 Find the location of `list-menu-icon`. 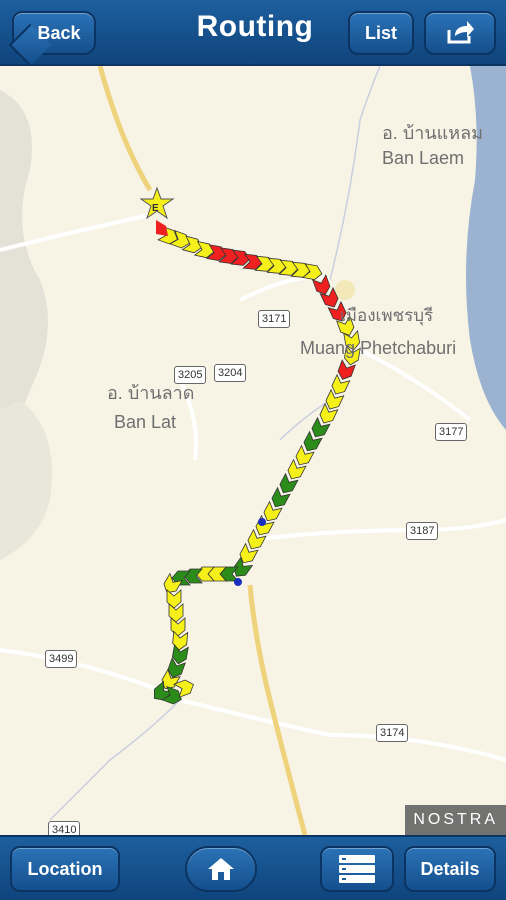

list-menu-icon is located at coordinates (357, 869).